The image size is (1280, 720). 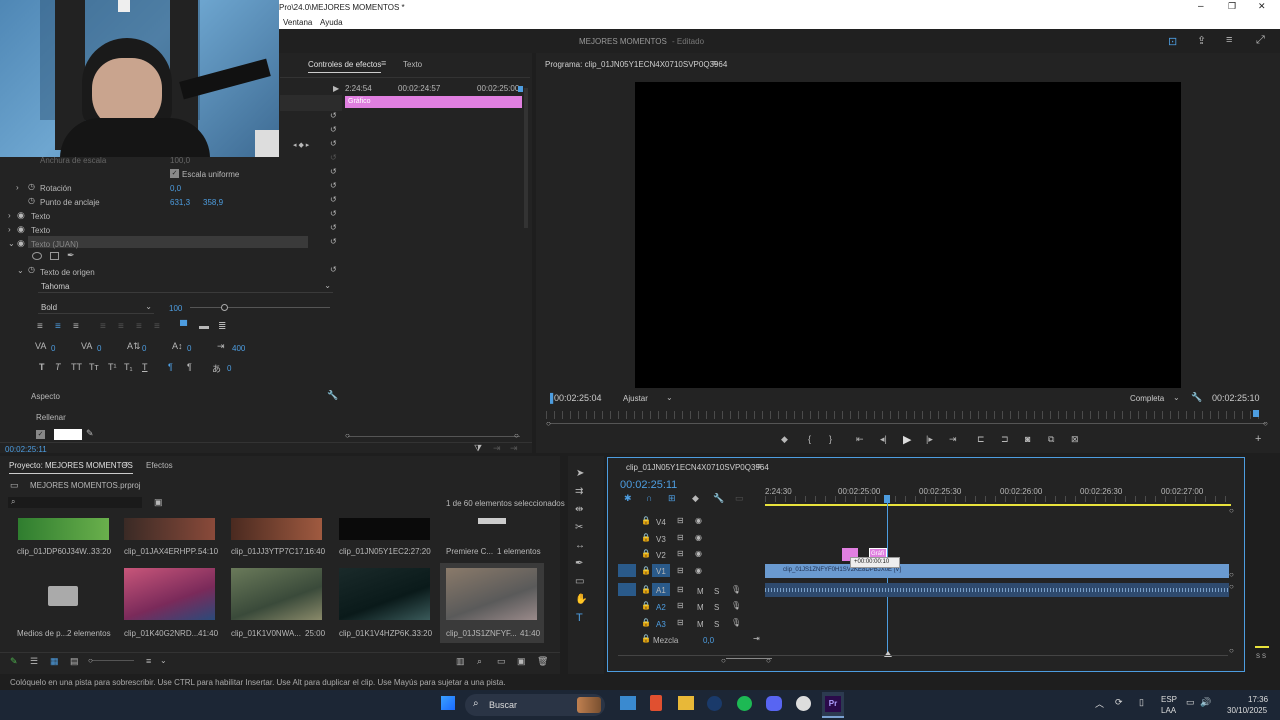 What do you see at coordinates (1051, 439) in the screenshot?
I see `compare-icon: ⧉` at bounding box center [1051, 439].